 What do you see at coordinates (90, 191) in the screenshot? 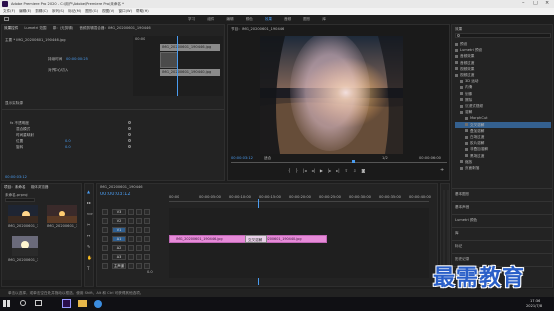
I see `selection-tool-icon: ▲` at bounding box center [90, 191].